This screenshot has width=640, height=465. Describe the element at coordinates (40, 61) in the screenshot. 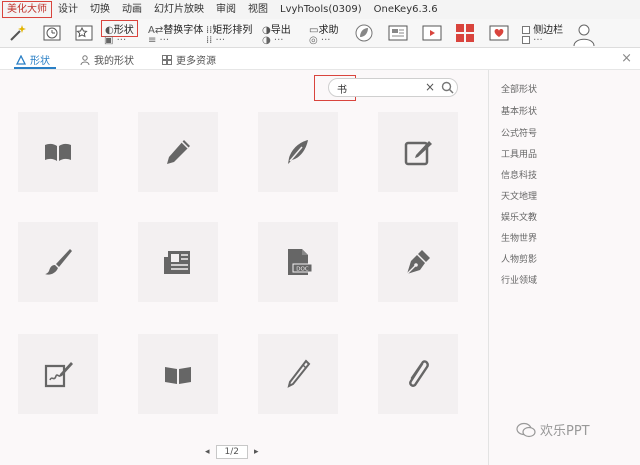

I see `tab-shapes-label: 形状` at that location.